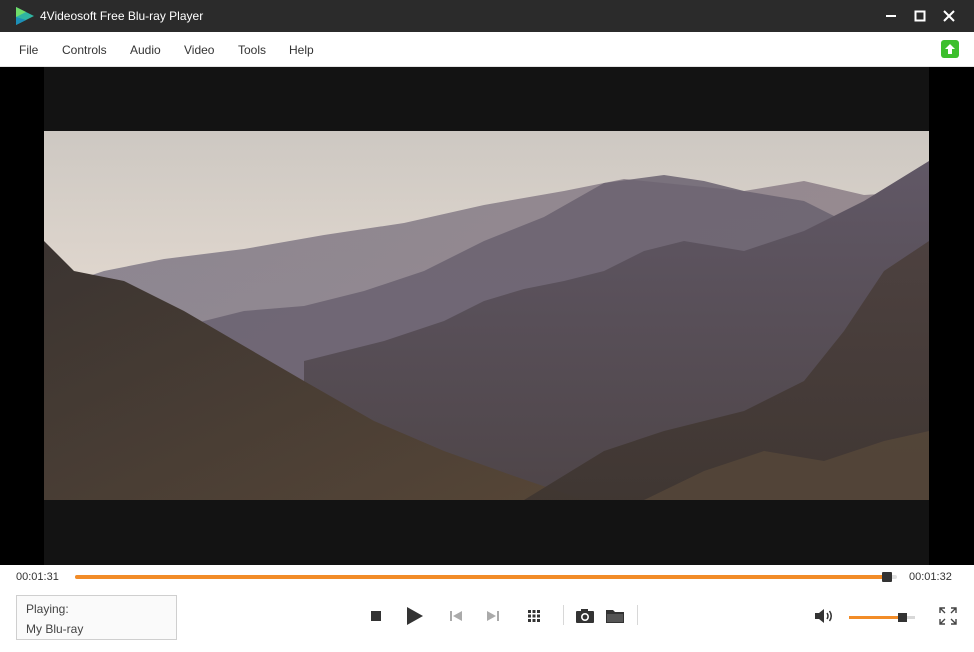 The height and width of the screenshot is (652, 974). I want to click on upload-arrow-icon, so click(950, 49).